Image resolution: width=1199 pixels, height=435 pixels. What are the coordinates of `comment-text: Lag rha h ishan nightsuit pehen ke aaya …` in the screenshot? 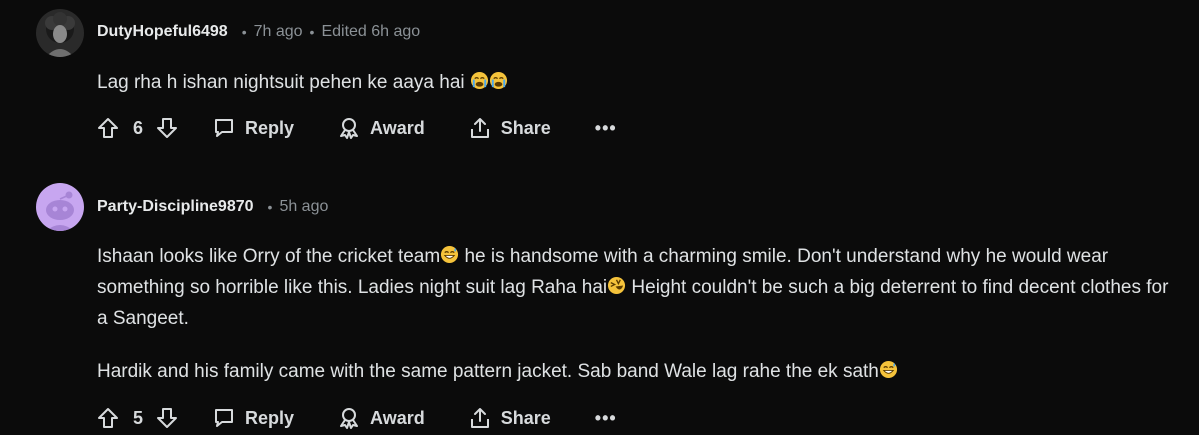 It's located at (281, 82).